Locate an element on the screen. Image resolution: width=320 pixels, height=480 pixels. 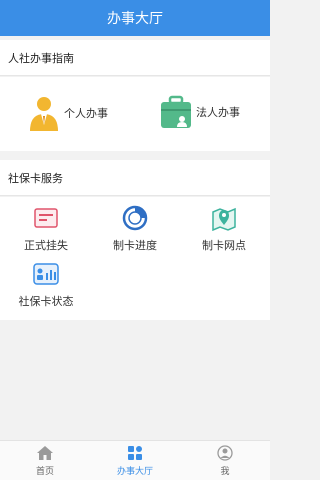
bottom-tab-bar: 首页 办事大厅 我 is located at coordinates (135, 460).